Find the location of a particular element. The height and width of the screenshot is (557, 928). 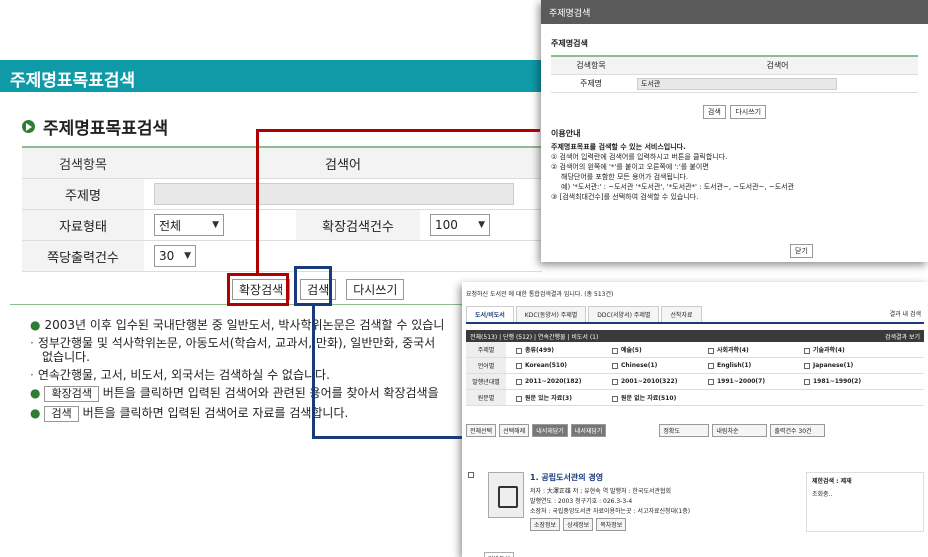

tab-ddc: DDC(서양서) 주제별 is located at coordinates (624, 314).